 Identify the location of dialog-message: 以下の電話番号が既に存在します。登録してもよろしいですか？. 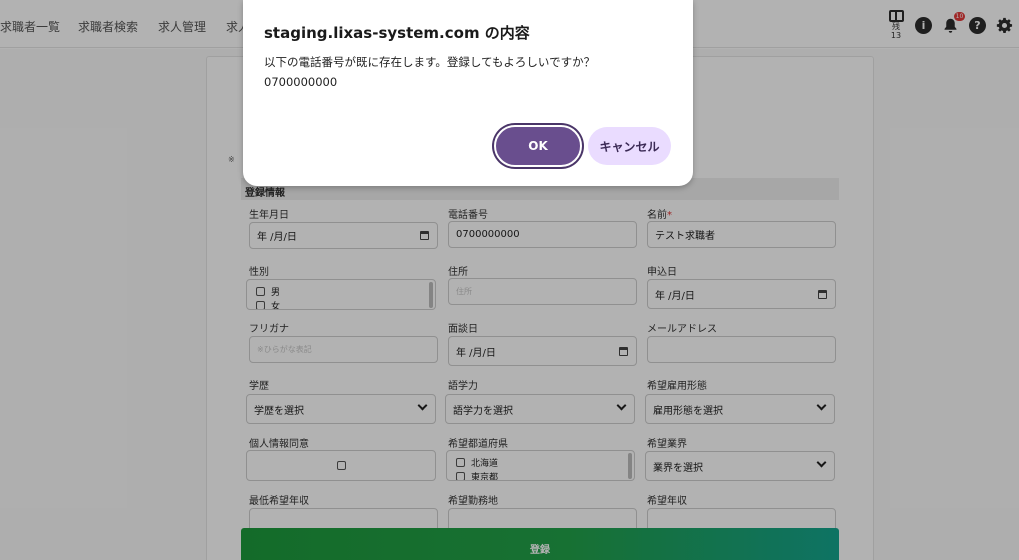
(430, 62).